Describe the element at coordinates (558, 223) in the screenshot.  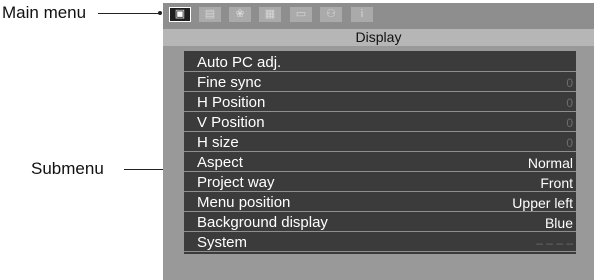
I see `menu-item-value: Blue` at that location.